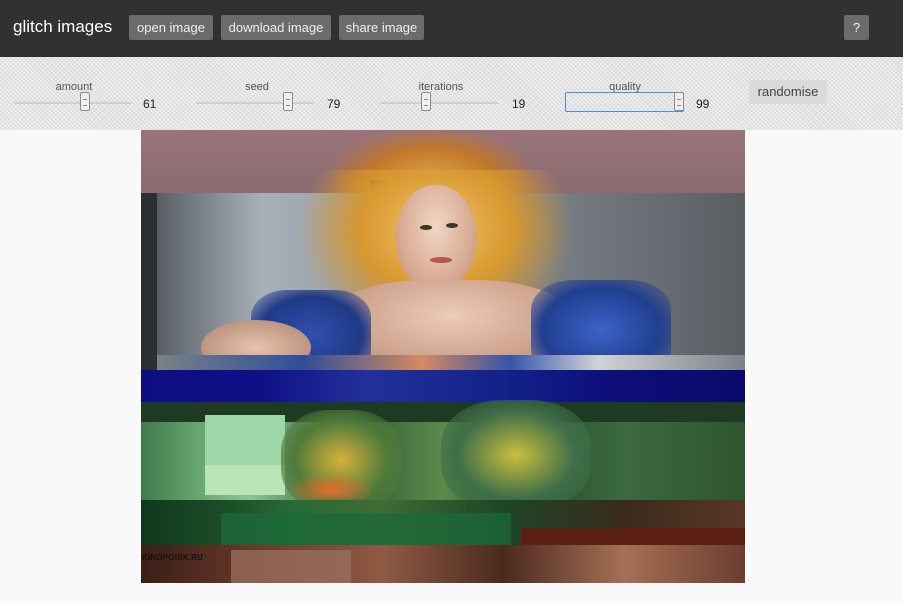  What do you see at coordinates (63, 26) in the screenshot?
I see `app-title: glitch images` at bounding box center [63, 26].